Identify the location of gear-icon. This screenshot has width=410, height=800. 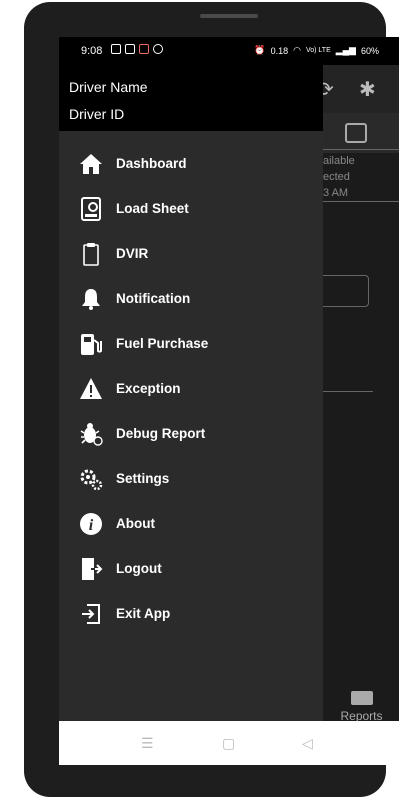
(91, 479).